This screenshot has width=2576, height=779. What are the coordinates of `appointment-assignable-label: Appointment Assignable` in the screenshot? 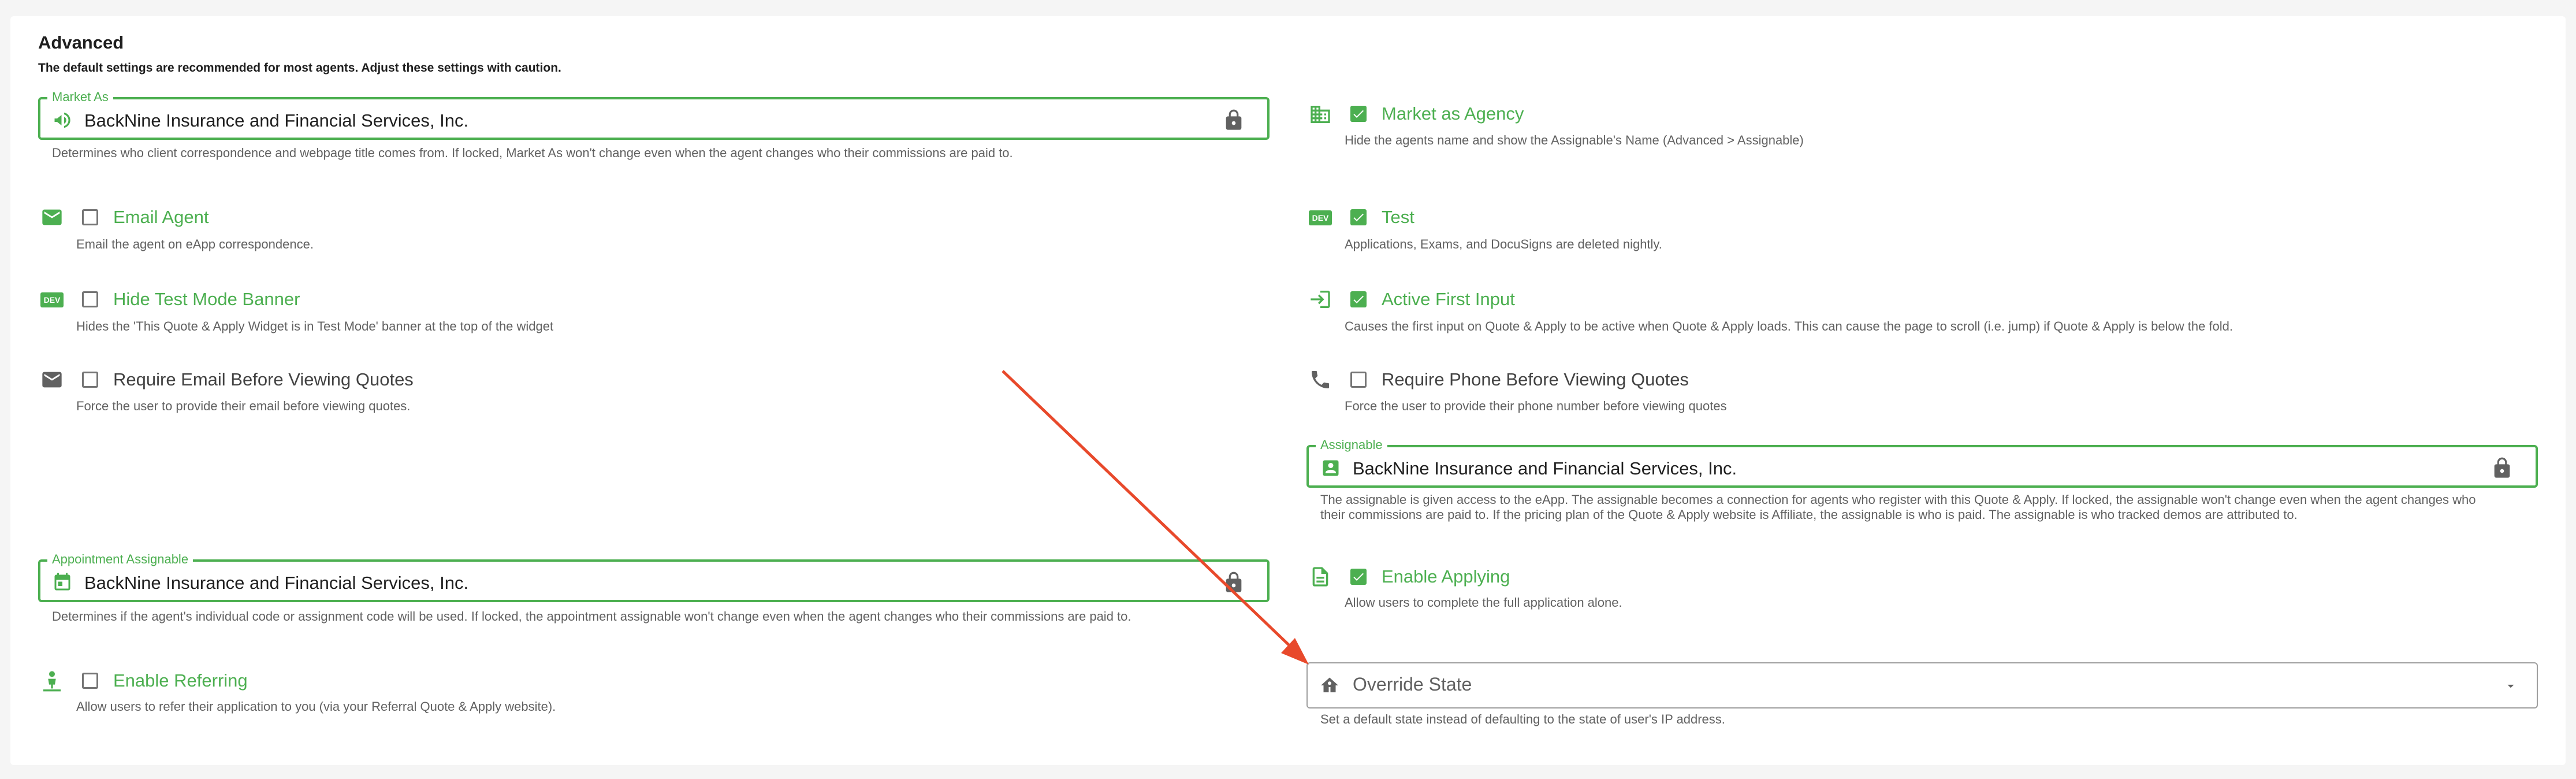 It's located at (120, 559).